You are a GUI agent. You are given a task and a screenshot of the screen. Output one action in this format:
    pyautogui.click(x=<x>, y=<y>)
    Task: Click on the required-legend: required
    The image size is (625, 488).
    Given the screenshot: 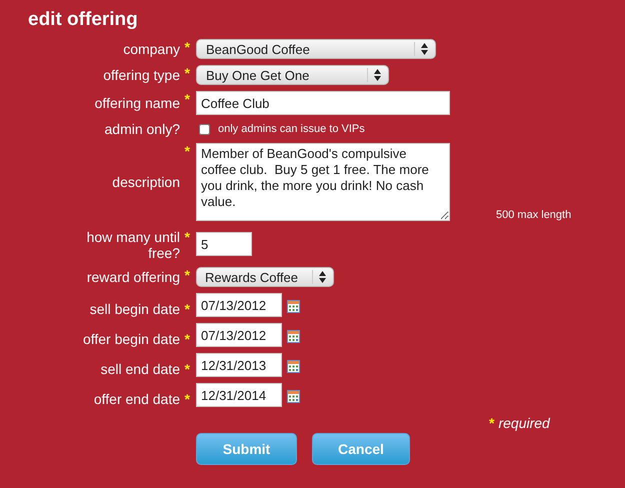 What is the action you would take?
    pyautogui.click(x=524, y=423)
    